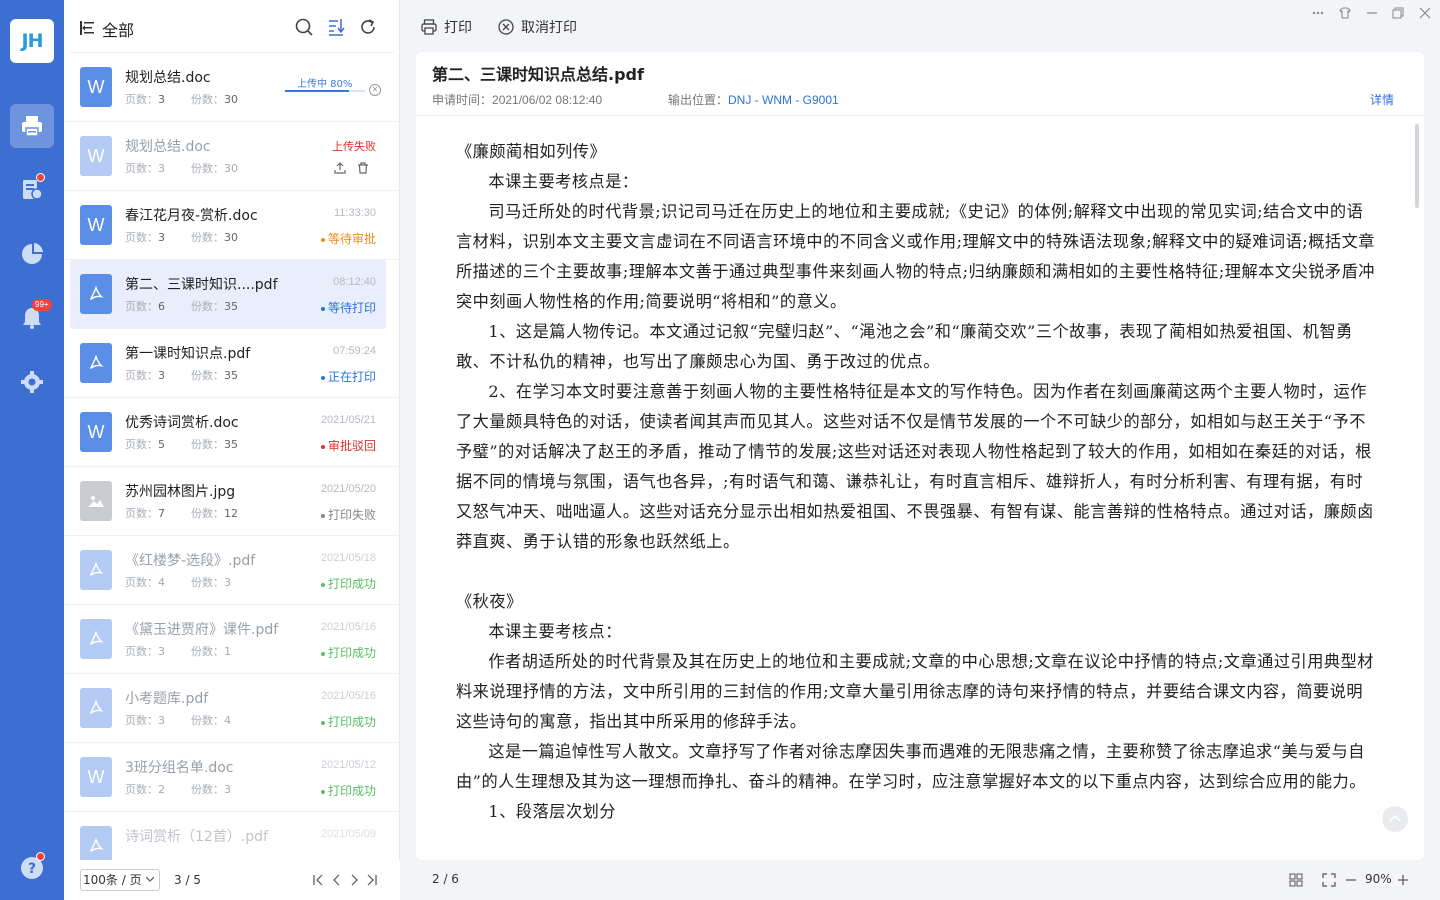 The height and width of the screenshot is (900, 1440). What do you see at coordinates (32, 190) in the screenshot?
I see `rail-approval-button` at bounding box center [32, 190].